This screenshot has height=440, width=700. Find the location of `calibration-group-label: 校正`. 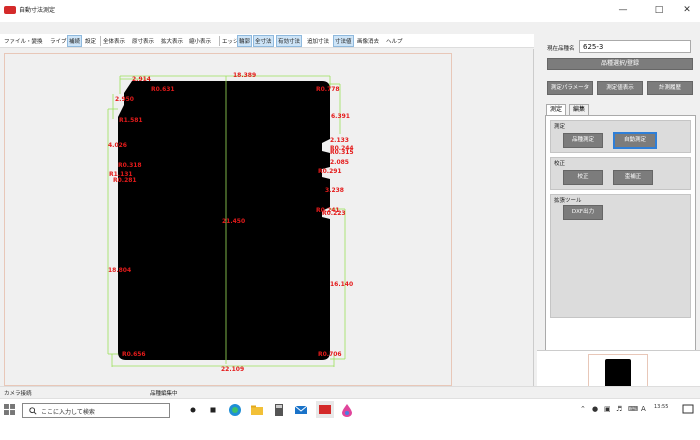

calibration-group-label: 校正 is located at coordinates (560, 164).